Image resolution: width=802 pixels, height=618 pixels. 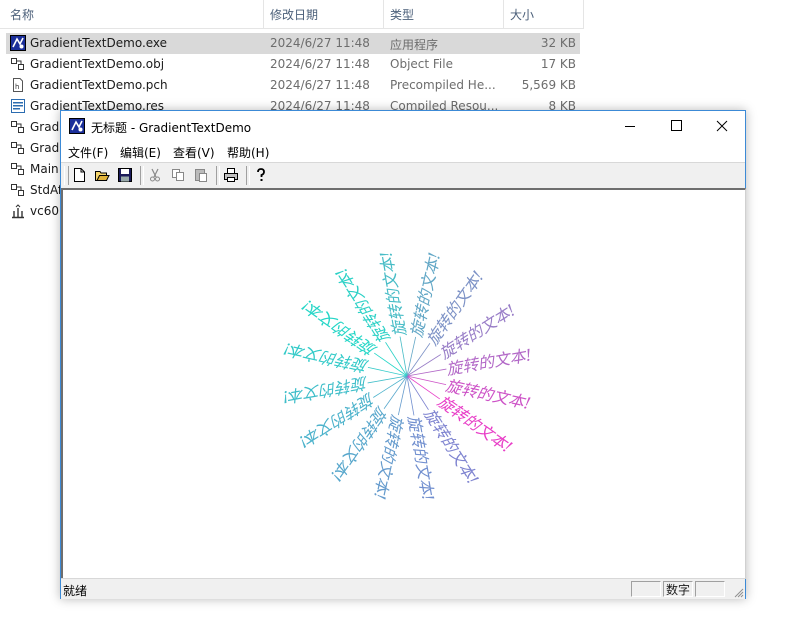 I want to click on svg-text: h, so click(x=17, y=87).